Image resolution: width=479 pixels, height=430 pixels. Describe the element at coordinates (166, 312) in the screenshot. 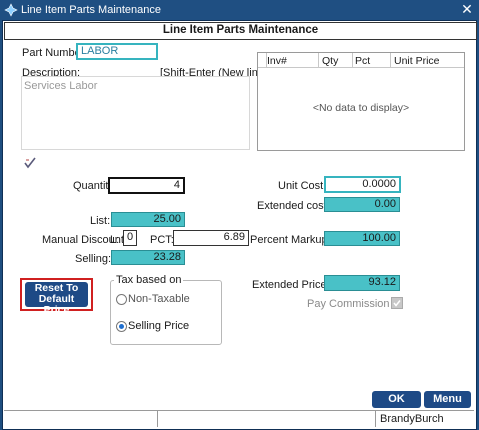

I see `tax-based-on-group` at that location.